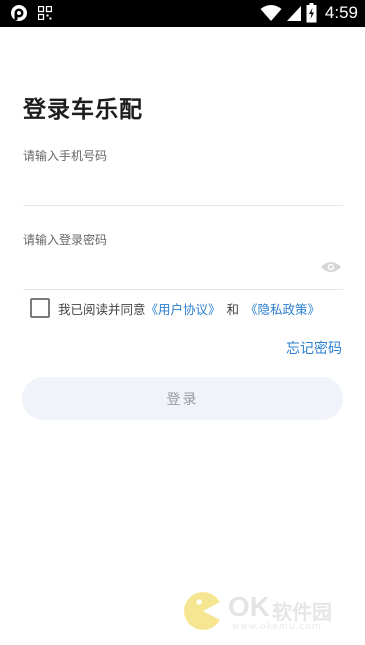 The image size is (365, 645). What do you see at coordinates (19, 13) in the screenshot?
I see `notification-app-icon` at bounding box center [19, 13].